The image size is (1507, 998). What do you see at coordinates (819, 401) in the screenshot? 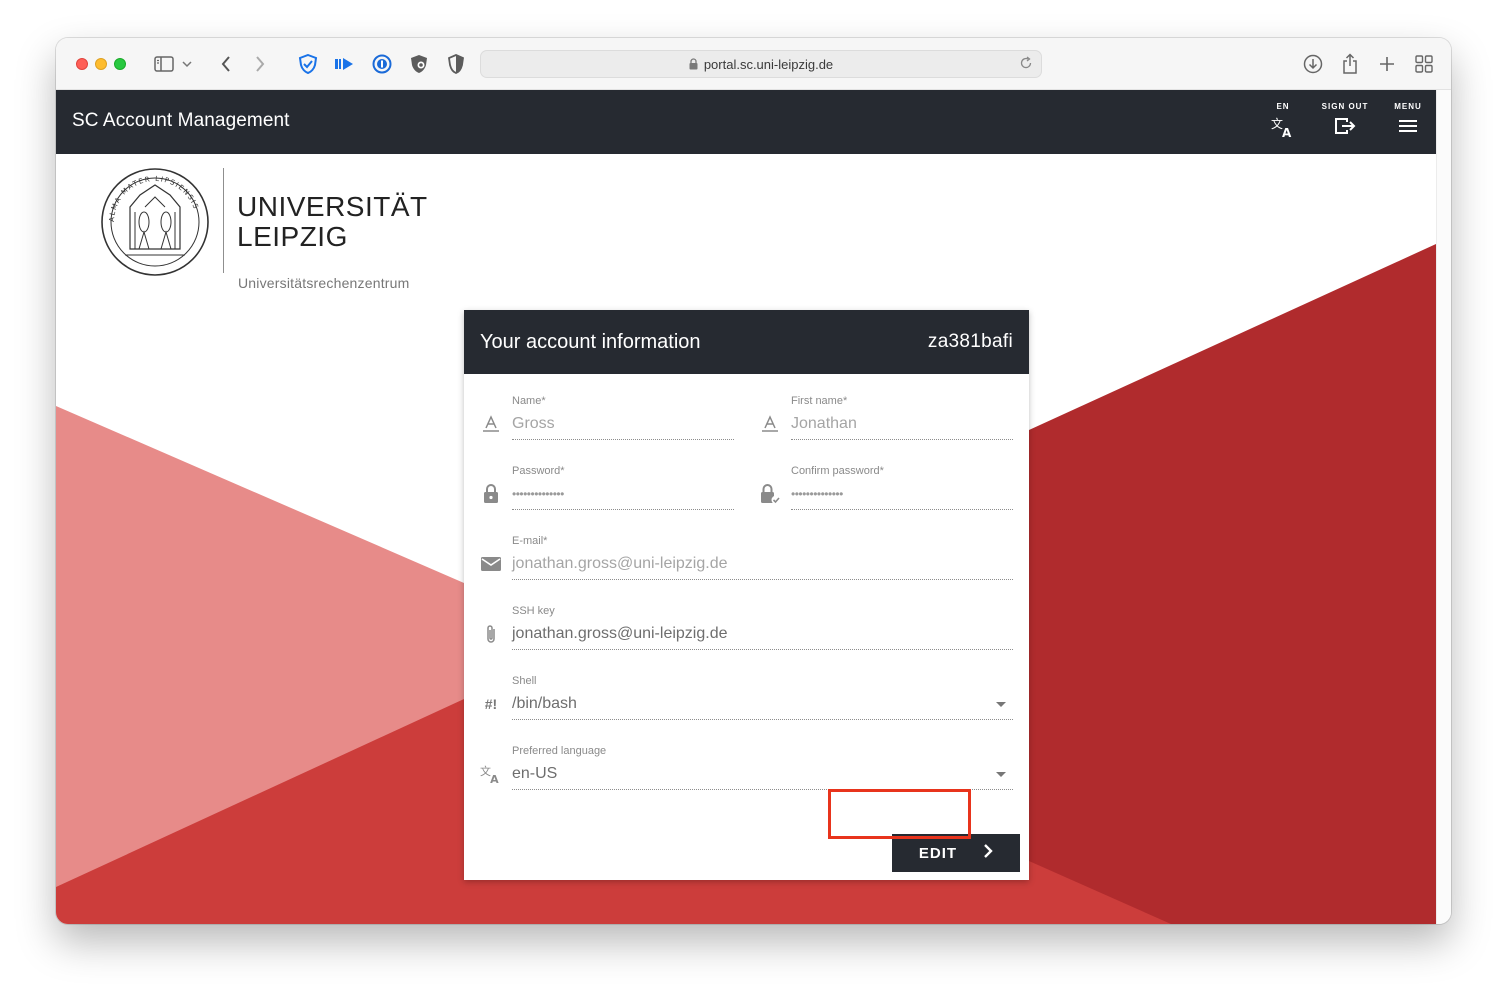
I see `first-name-label: First name*` at bounding box center [819, 401].